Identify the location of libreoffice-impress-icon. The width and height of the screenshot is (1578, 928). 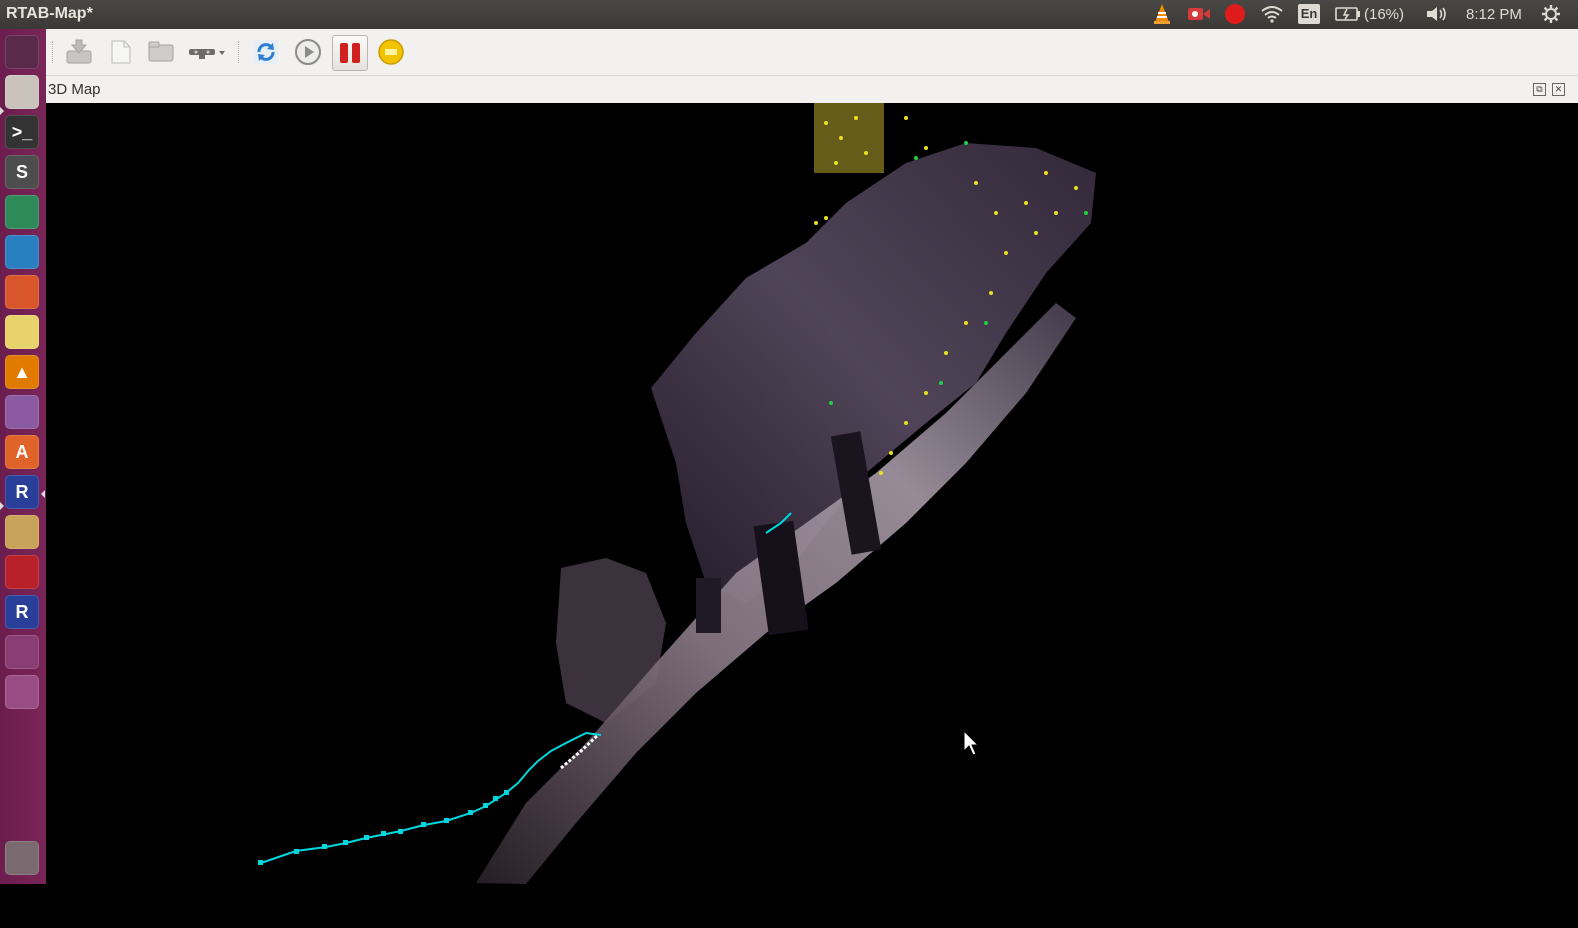
(22, 292).